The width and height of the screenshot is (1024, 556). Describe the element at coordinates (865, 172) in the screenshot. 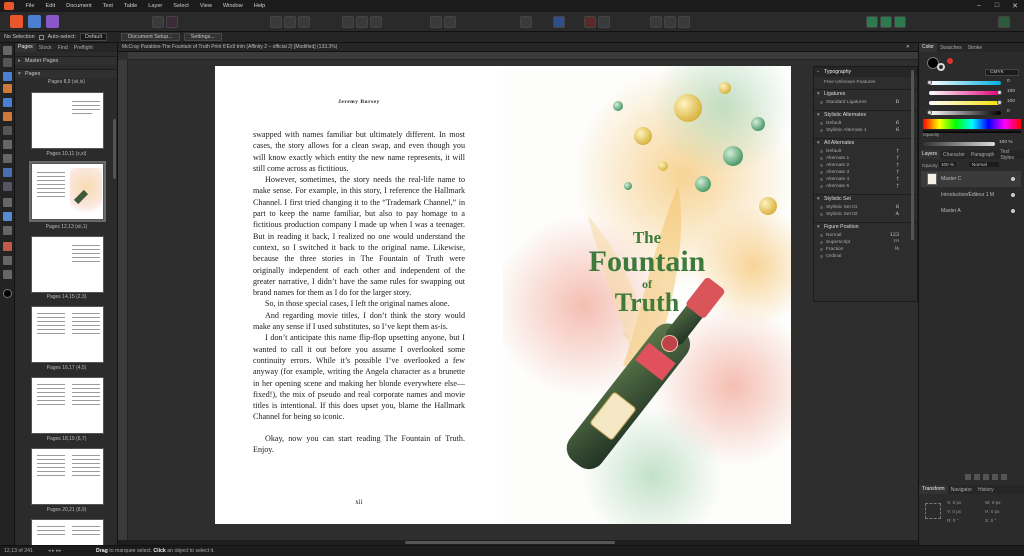

I see `typography-option: Alternate 3 †` at that location.